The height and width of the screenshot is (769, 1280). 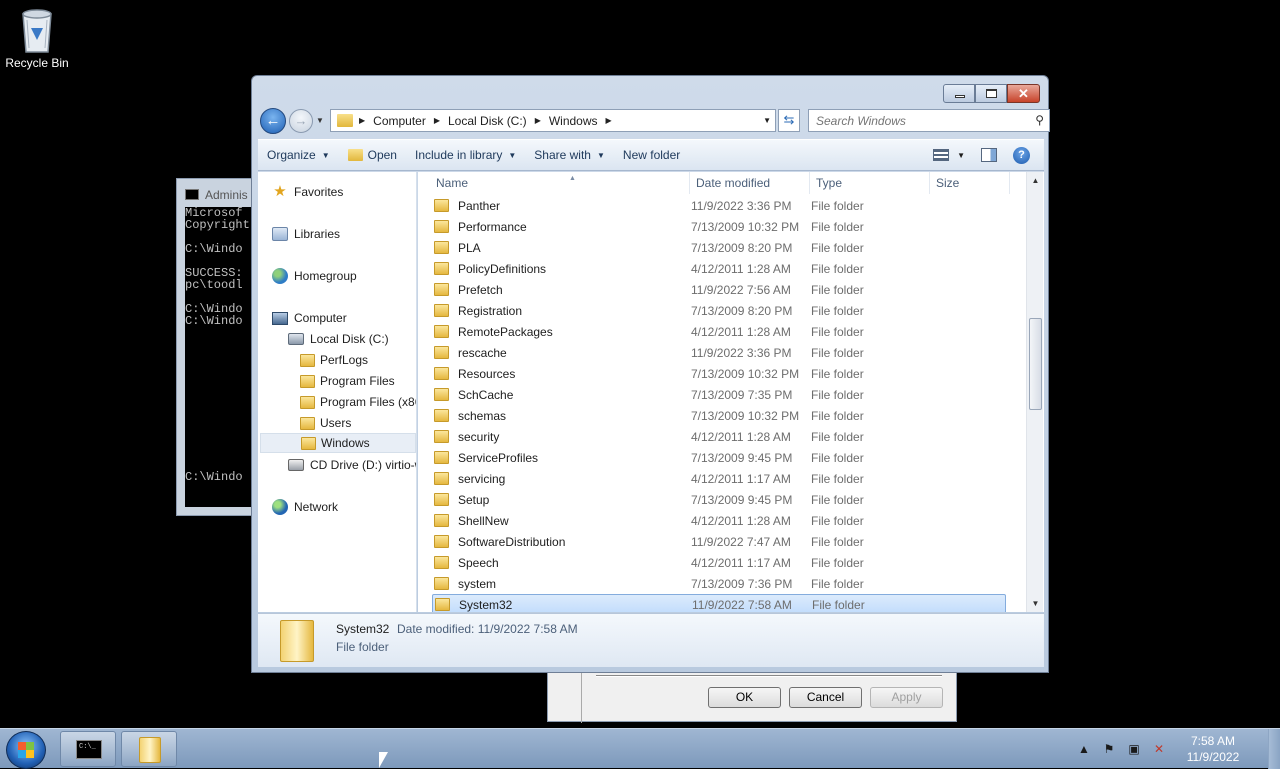 What do you see at coordinates (719, 436) in the screenshot?
I see `table-row: security 4/12/2011 1:28 AM File folder` at bounding box center [719, 436].